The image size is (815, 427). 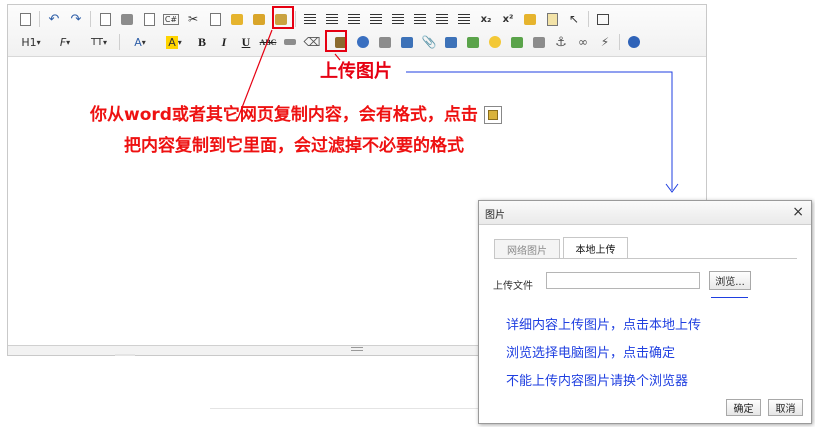 I want to click on insert-row-icon, so click(x=473, y=42).